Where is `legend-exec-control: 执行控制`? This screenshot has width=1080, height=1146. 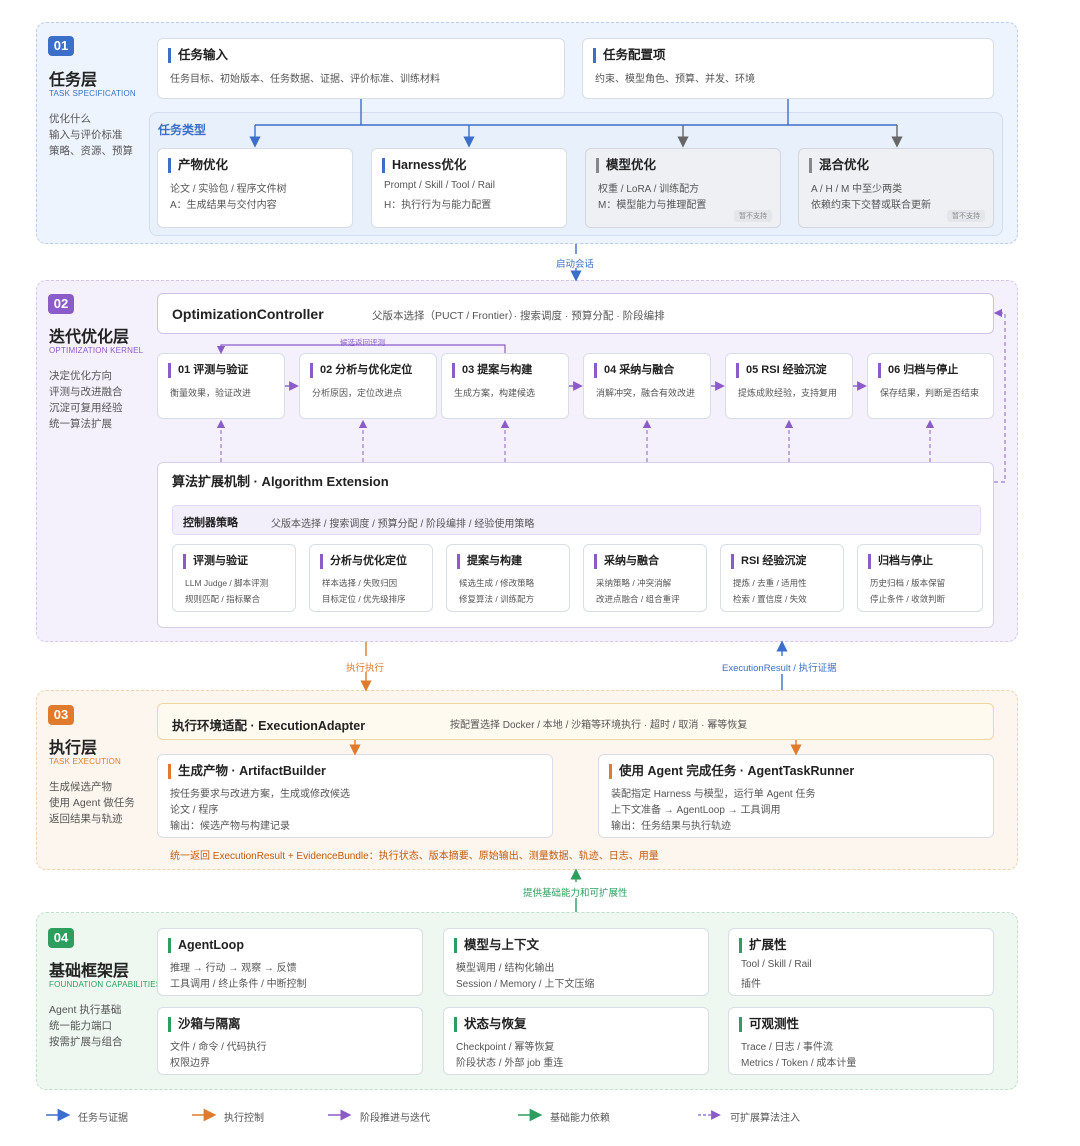
legend-exec-control: 执行控制 is located at coordinates (244, 1118).